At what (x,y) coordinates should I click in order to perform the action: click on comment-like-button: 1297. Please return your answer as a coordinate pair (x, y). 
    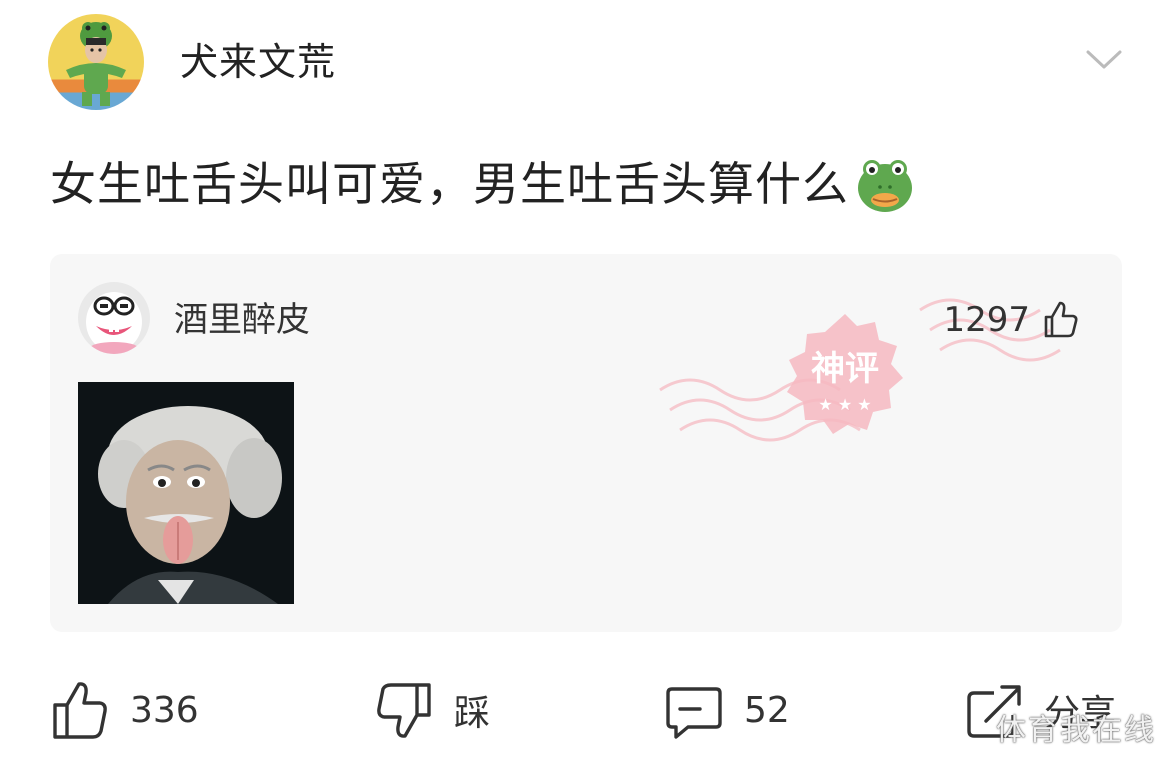
    Looking at the image, I should click on (1011, 320).